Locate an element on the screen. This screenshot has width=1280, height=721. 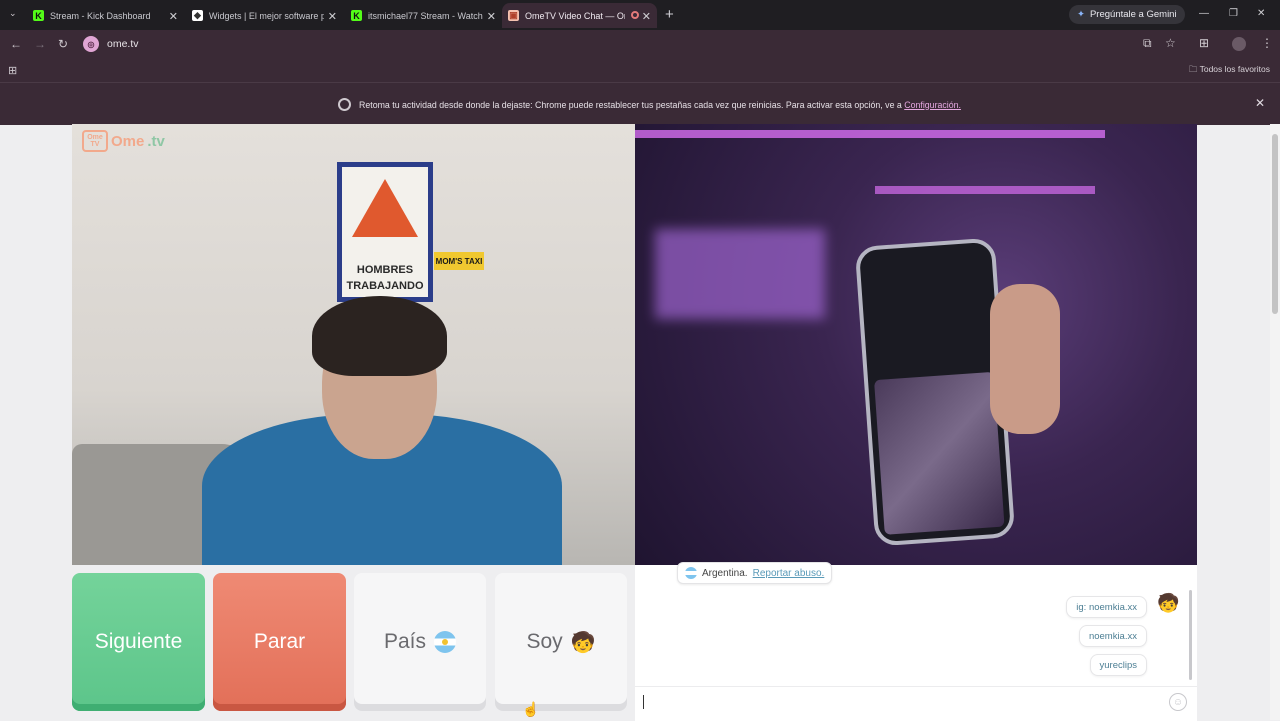
partner-country-notice: Argentina. Reportar abuso. is located at coordinates (755, 573).